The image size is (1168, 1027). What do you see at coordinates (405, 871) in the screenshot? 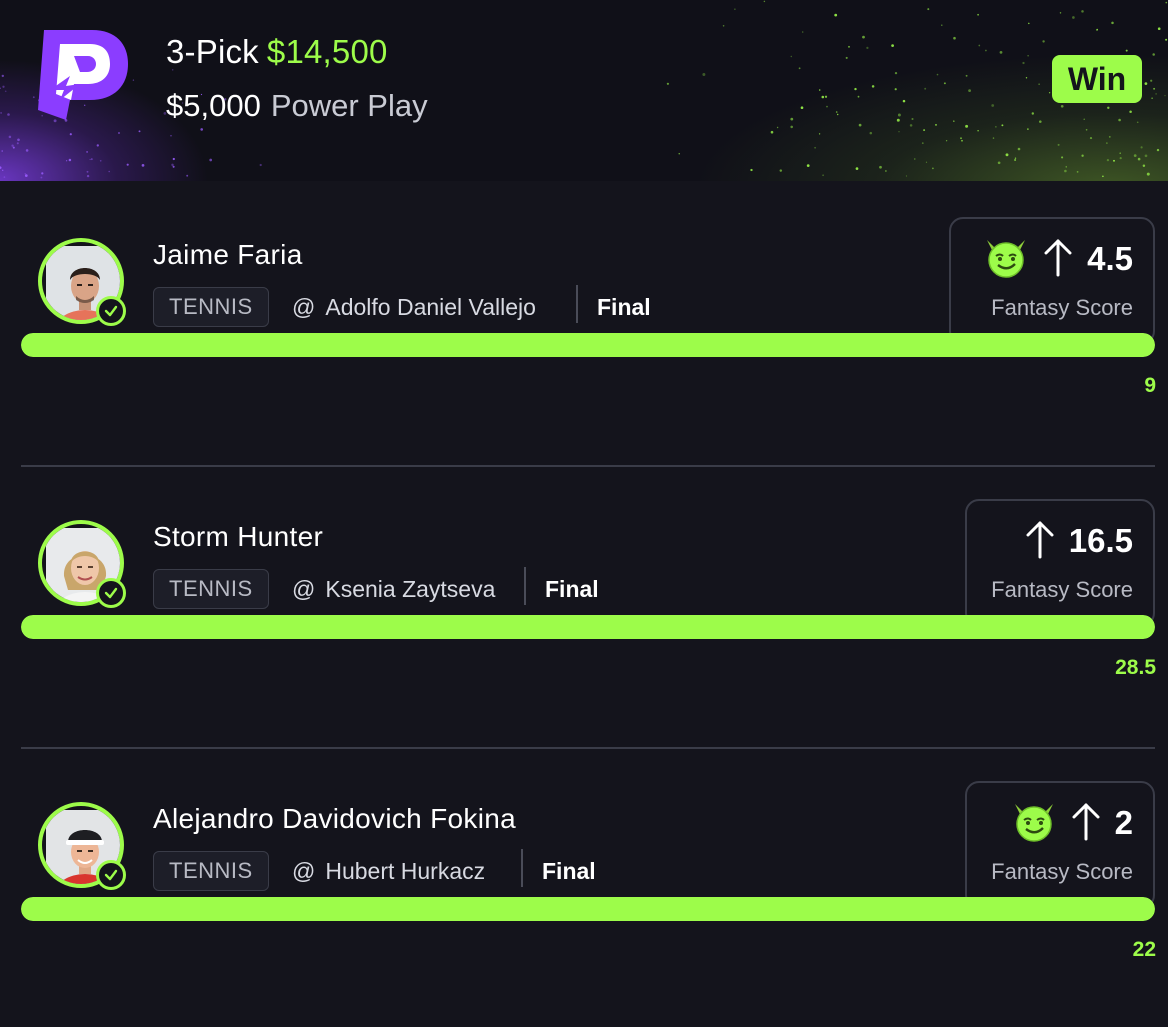
I see `opponent-name: Hubert Hurkacz` at bounding box center [405, 871].